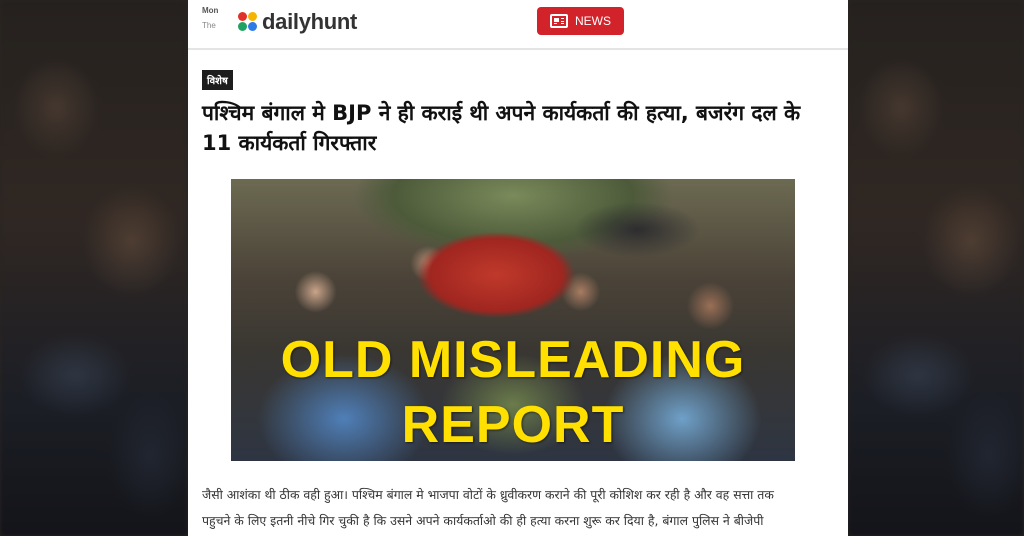 The image size is (1024, 536). Describe the element at coordinates (593, 21) in the screenshot. I see `news-button-label: NEWS` at that location.